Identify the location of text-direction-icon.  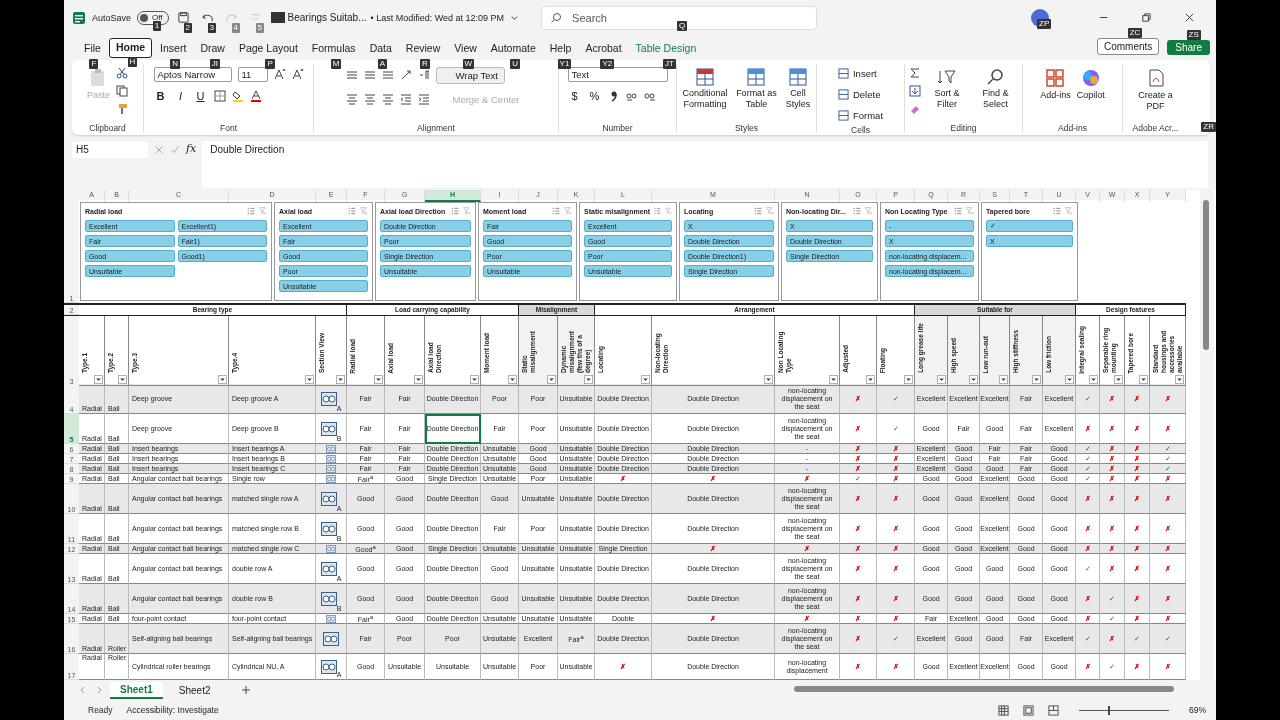
(424, 75).